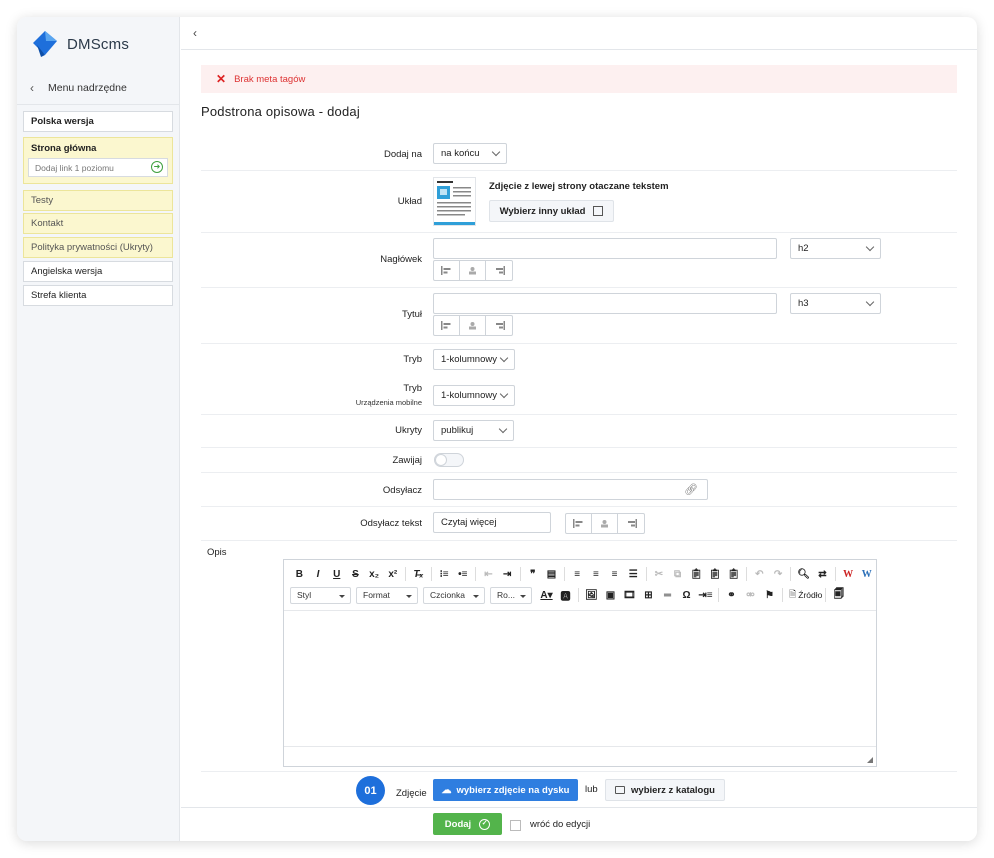 The width and height of the screenshot is (994, 858). I want to click on outdent-icon: ⇤, so click(488, 574).